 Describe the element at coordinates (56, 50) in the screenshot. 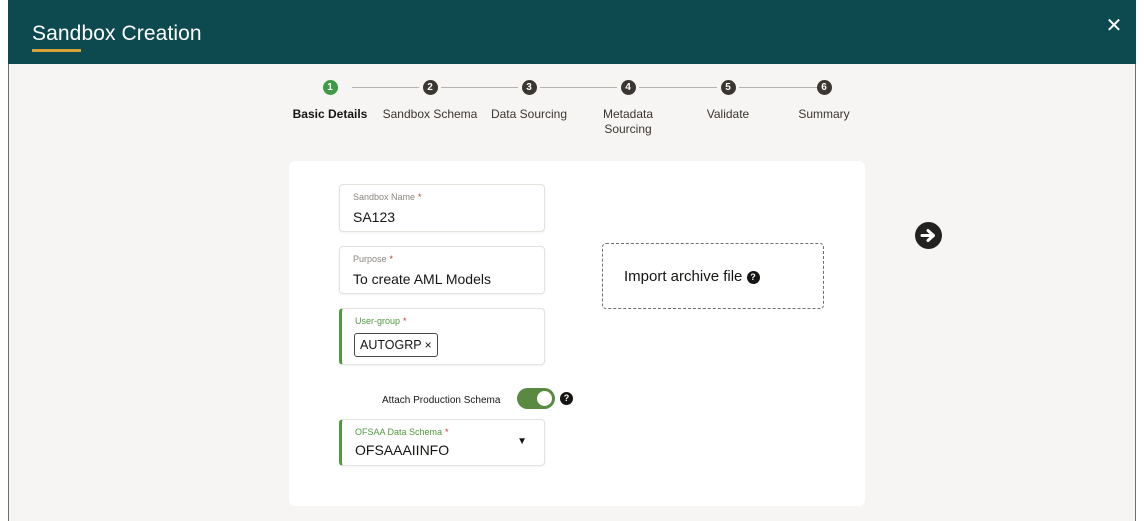

I see `title-underline` at that location.